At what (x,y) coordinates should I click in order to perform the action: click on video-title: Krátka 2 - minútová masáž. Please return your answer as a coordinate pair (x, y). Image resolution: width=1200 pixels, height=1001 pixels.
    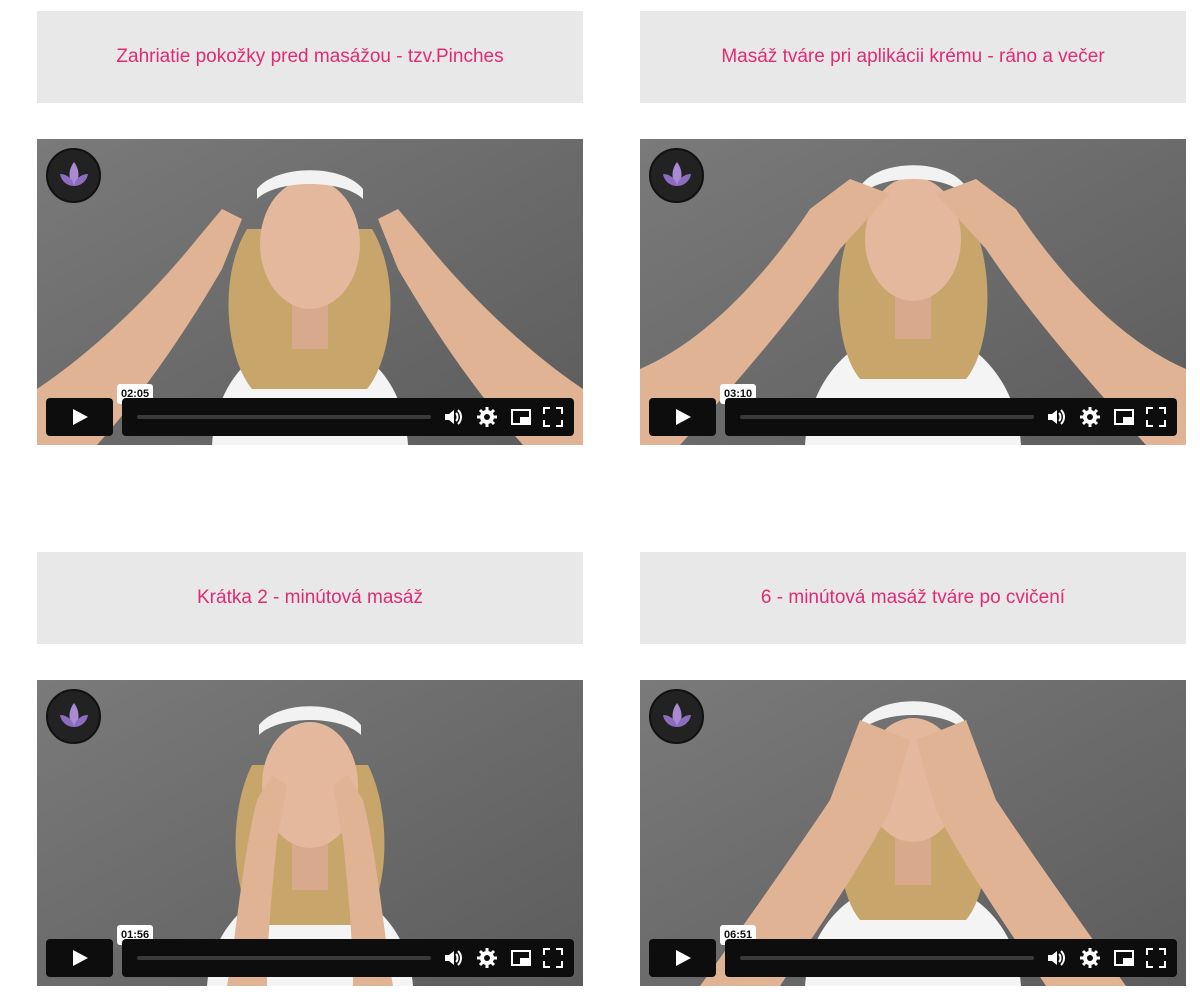
    Looking at the image, I should click on (310, 597).